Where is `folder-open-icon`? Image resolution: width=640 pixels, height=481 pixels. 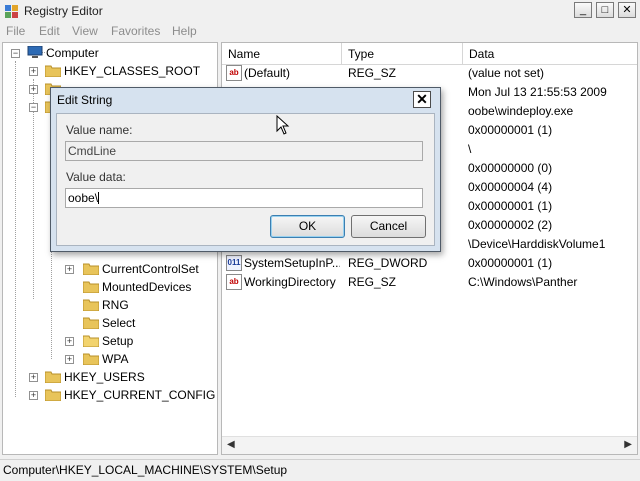
folder-open-icon is located at coordinates (91, 341).